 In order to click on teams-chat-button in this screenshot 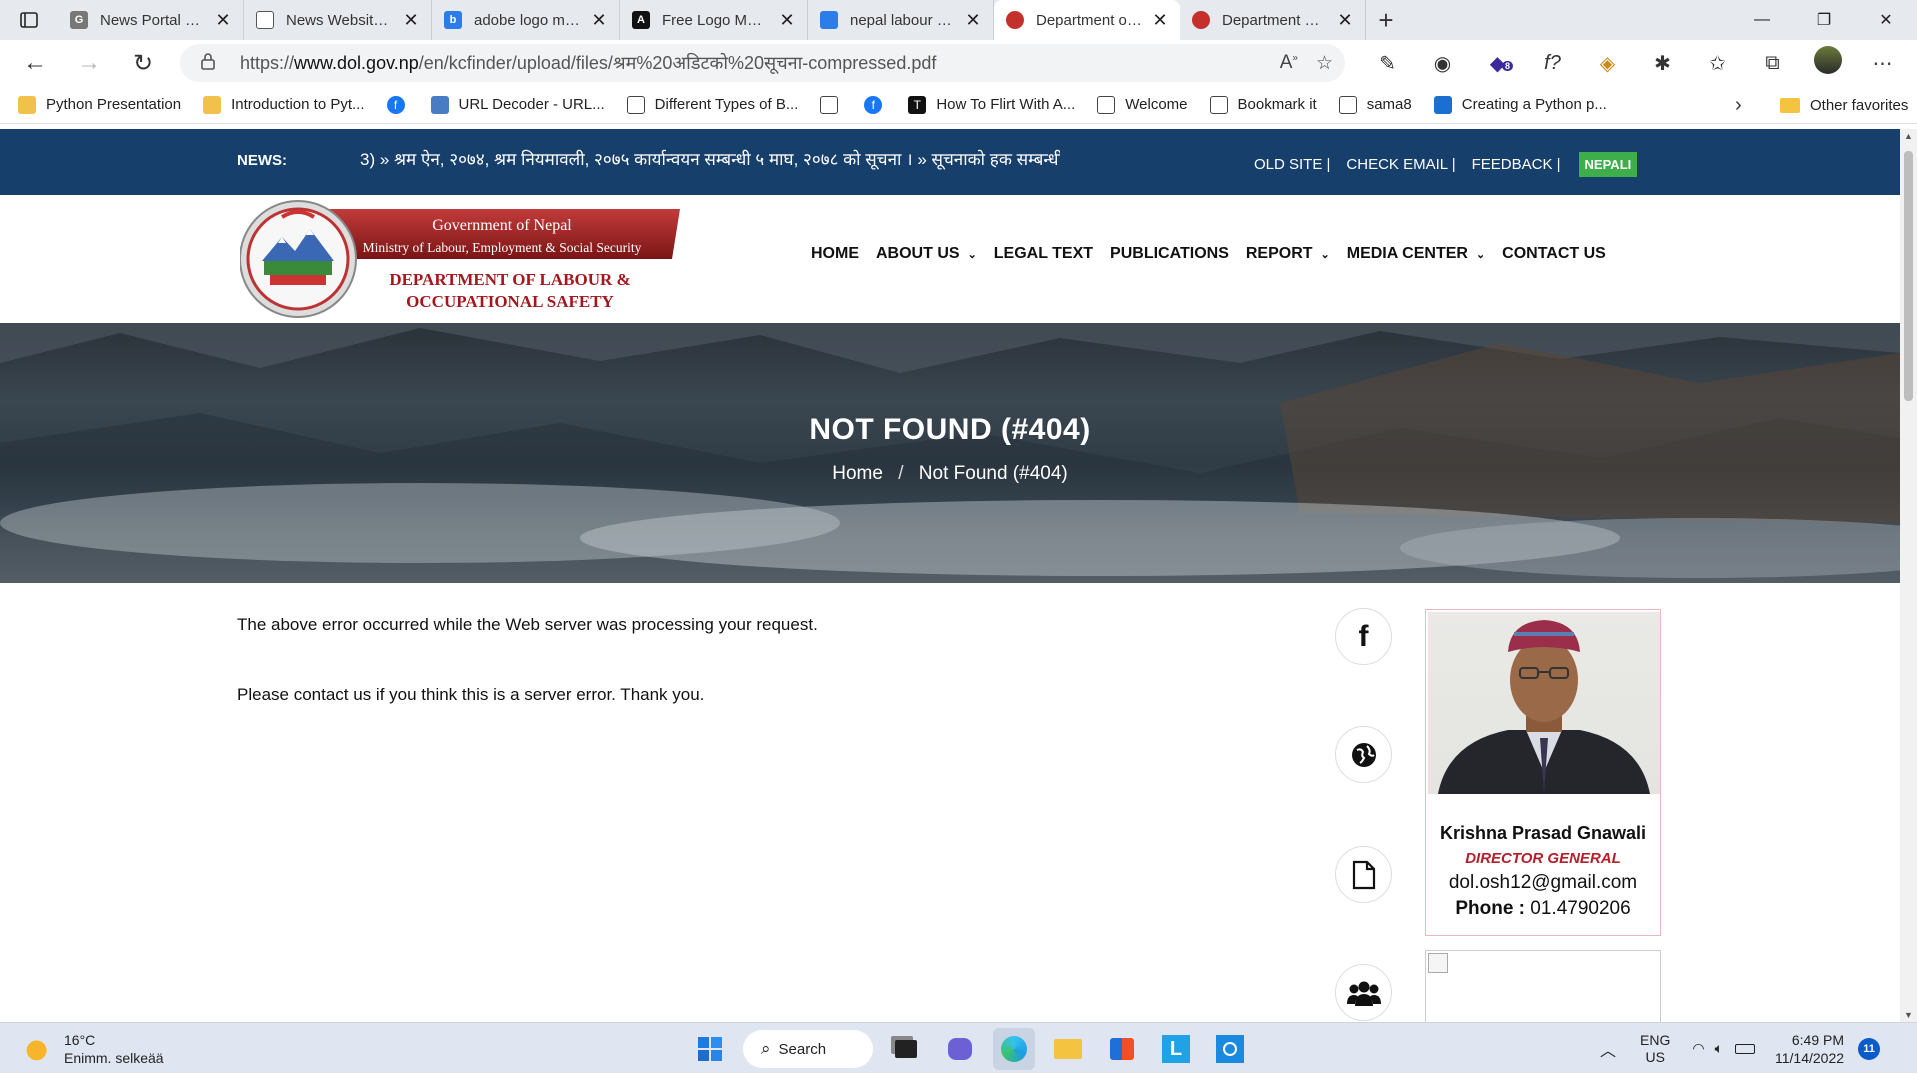, I will do `click(960, 1049)`.